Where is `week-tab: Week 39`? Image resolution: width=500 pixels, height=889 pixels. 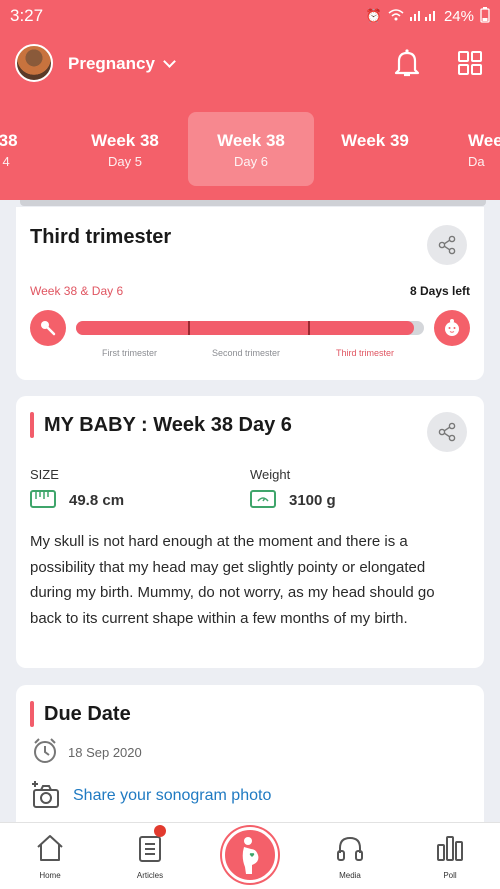 week-tab: Week 39 is located at coordinates (375, 149).